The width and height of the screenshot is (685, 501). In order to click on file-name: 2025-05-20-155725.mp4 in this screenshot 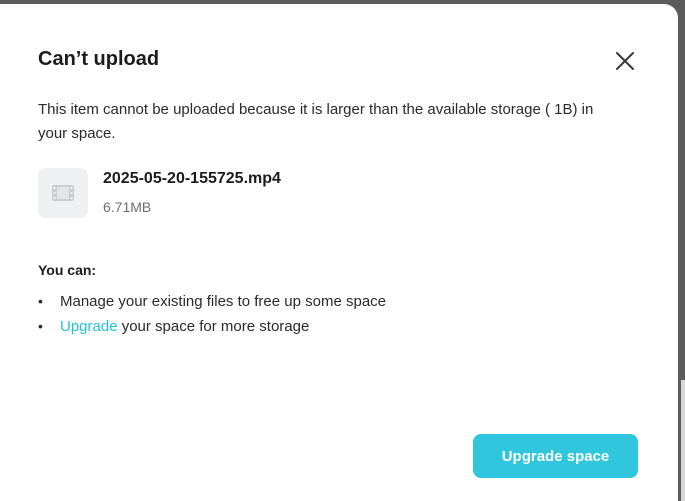, I will do `click(192, 178)`.